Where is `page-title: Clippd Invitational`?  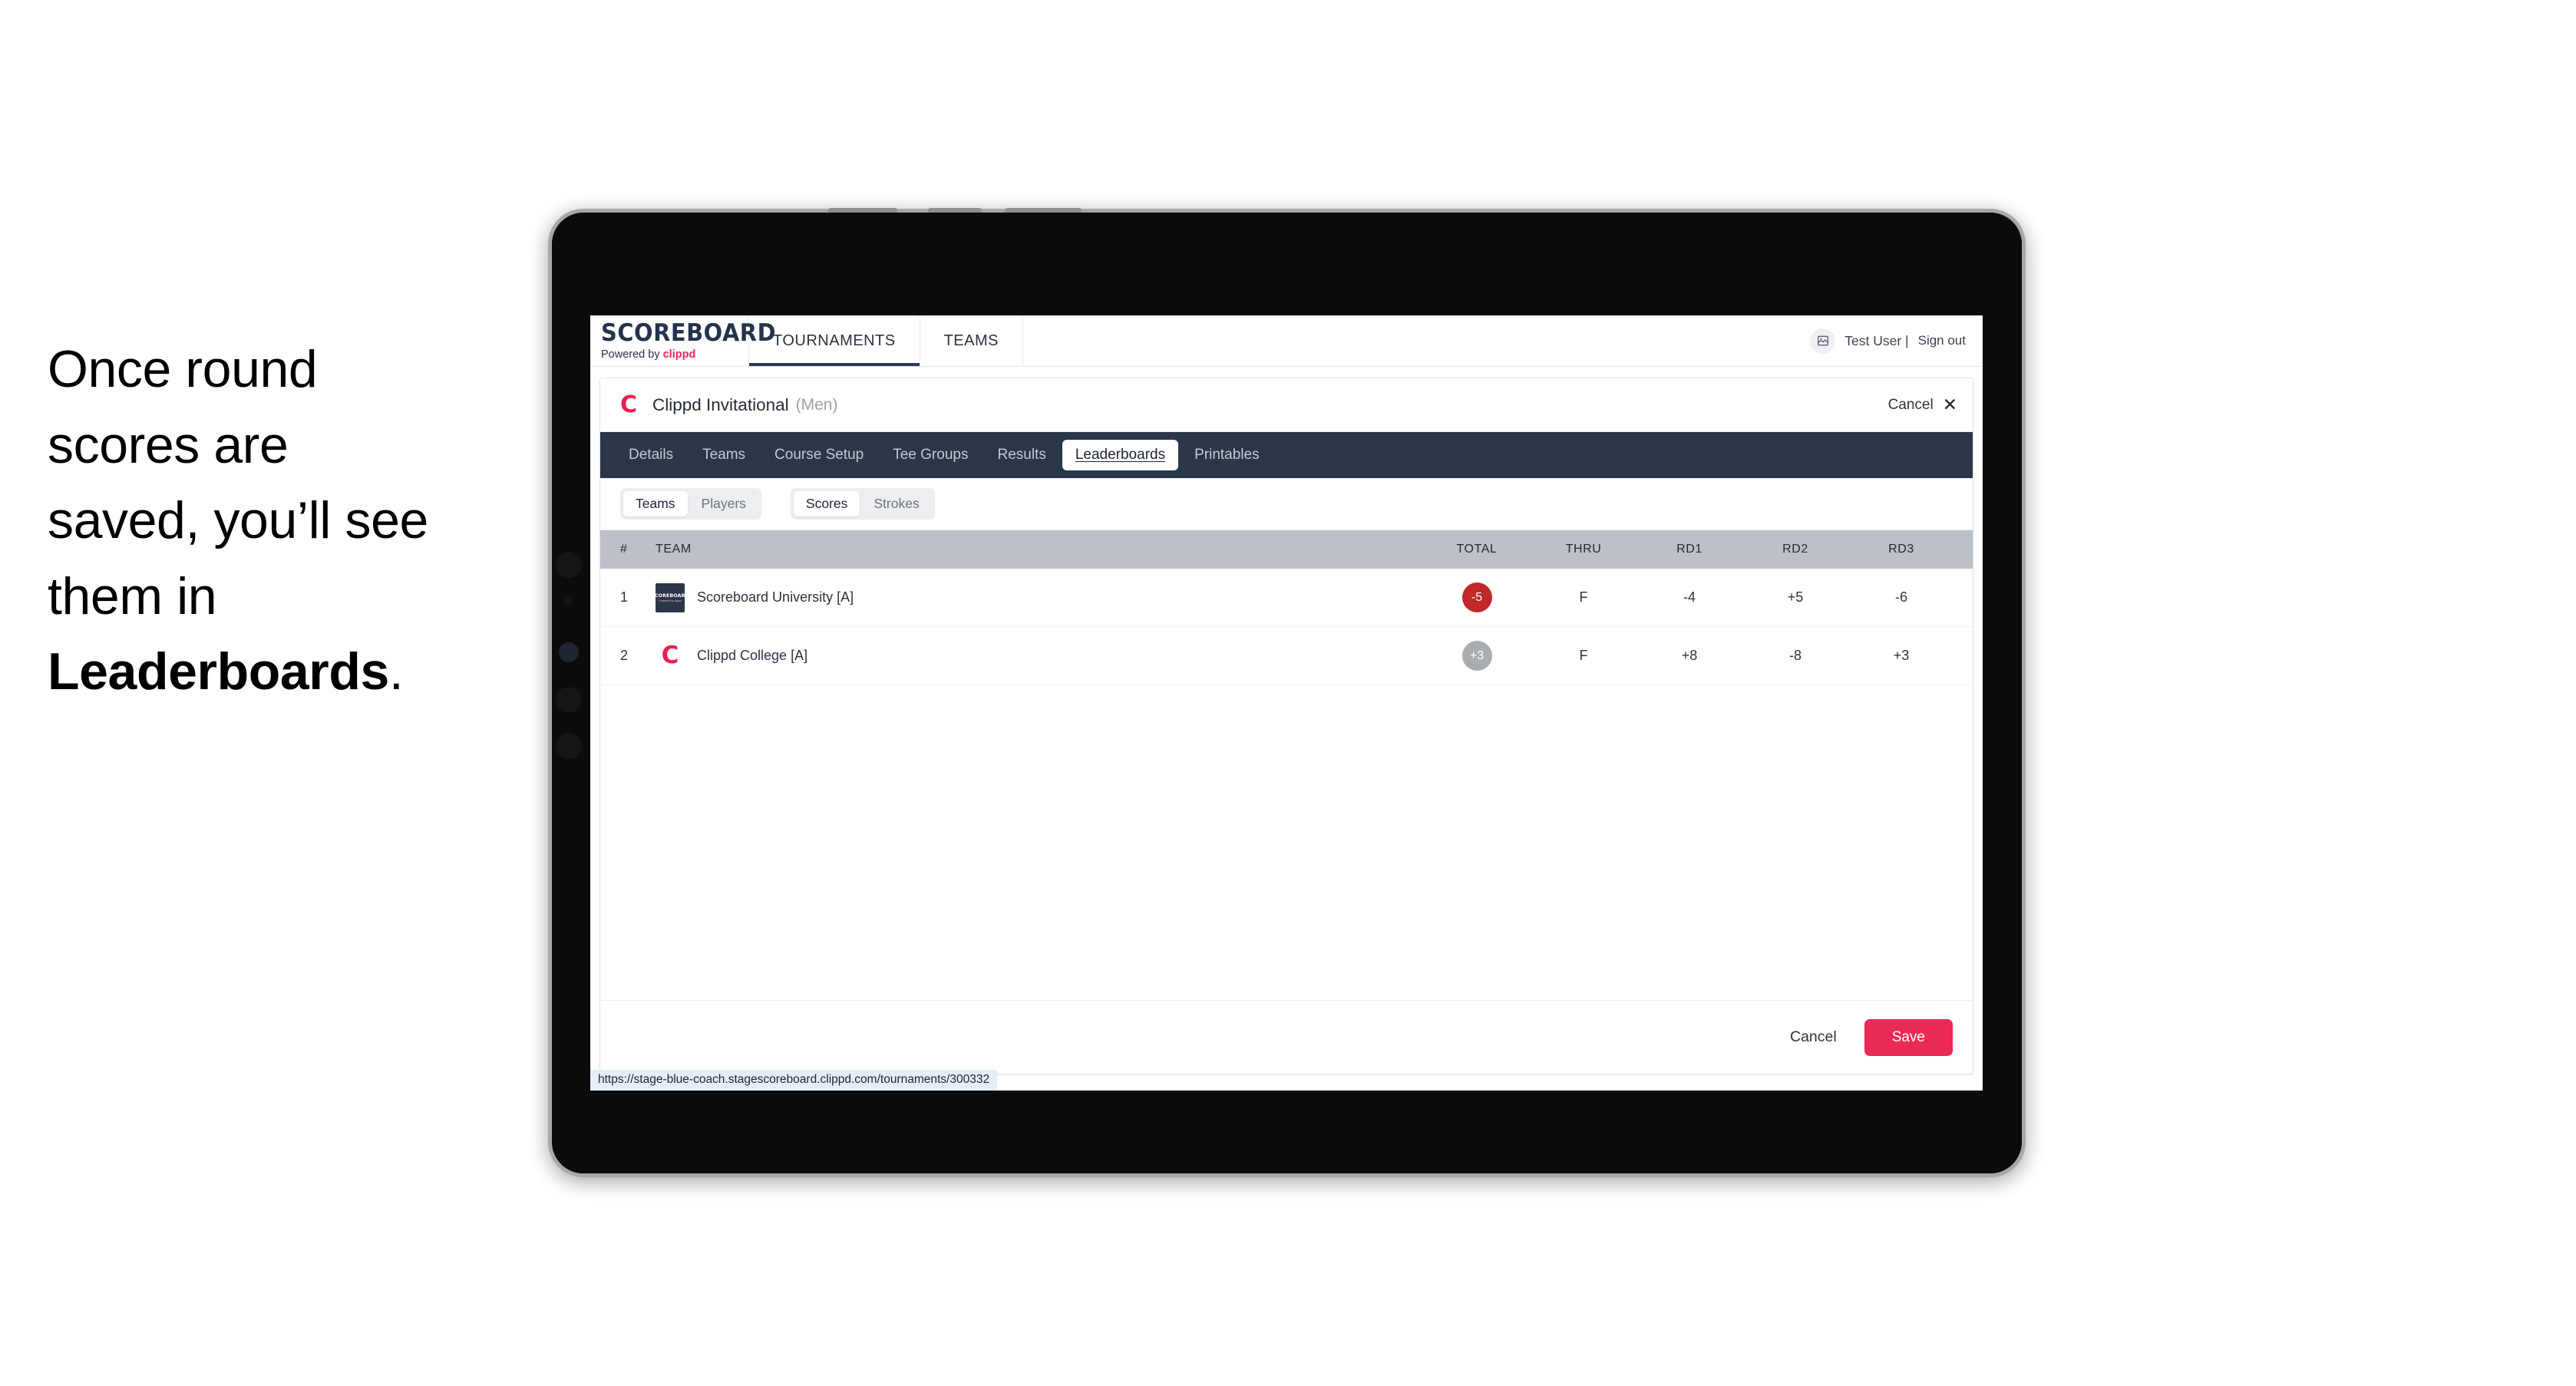 page-title: Clippd Invitational is located at coordinates (720, 404).